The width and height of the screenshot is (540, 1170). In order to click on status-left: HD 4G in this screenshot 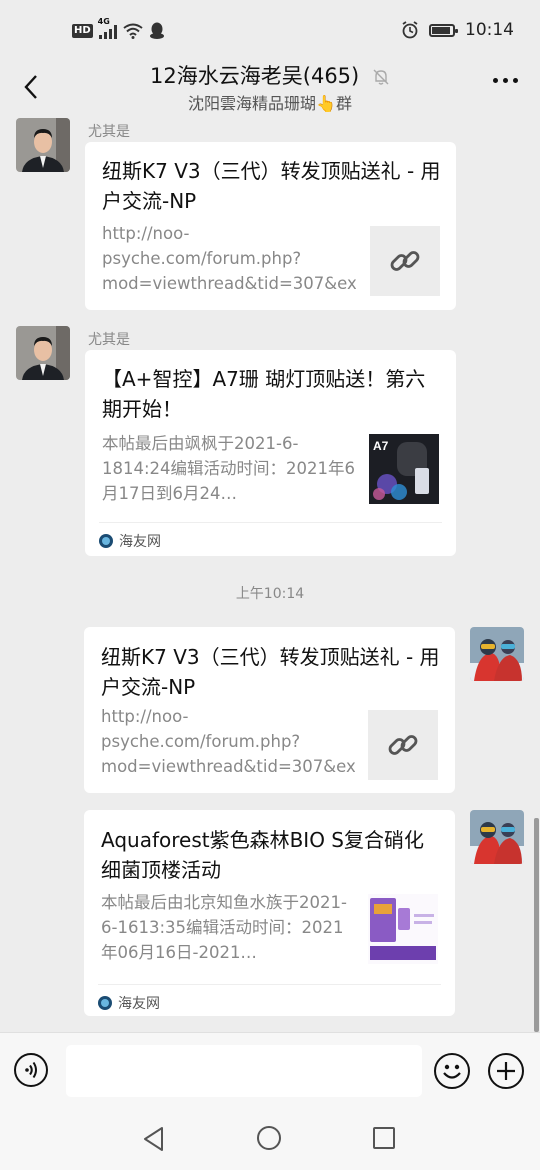, I will do `click(118, 28)`.